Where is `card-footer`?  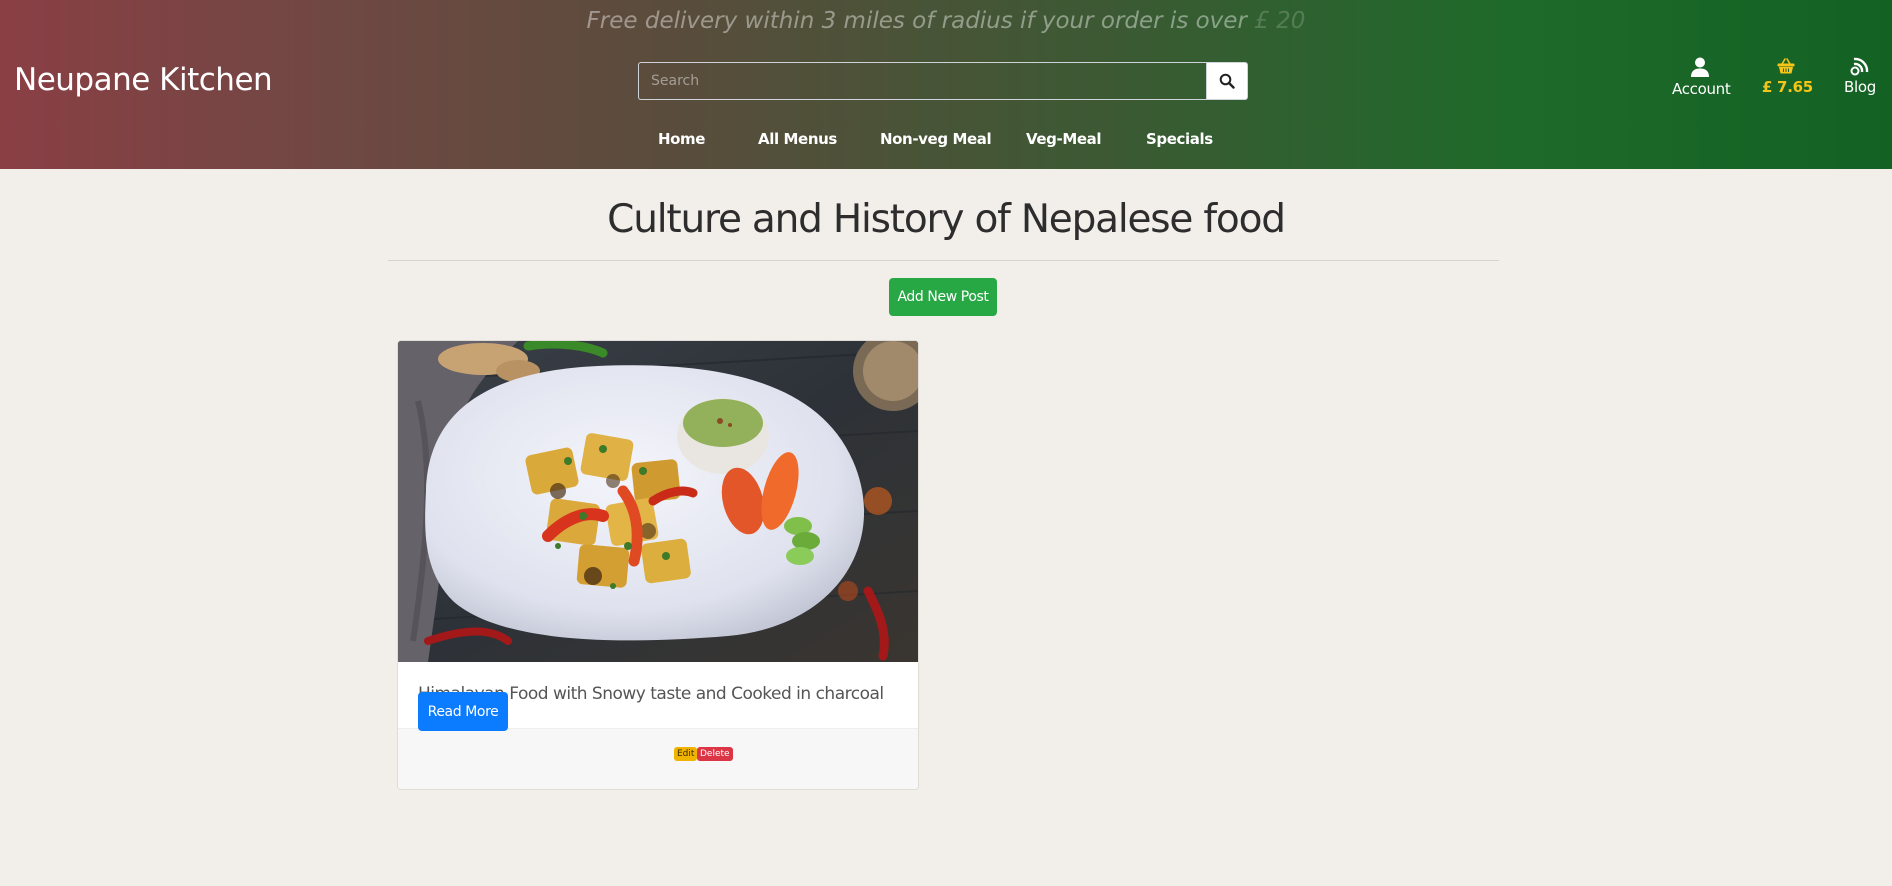
card-footer is located at coordinates (658, 758).